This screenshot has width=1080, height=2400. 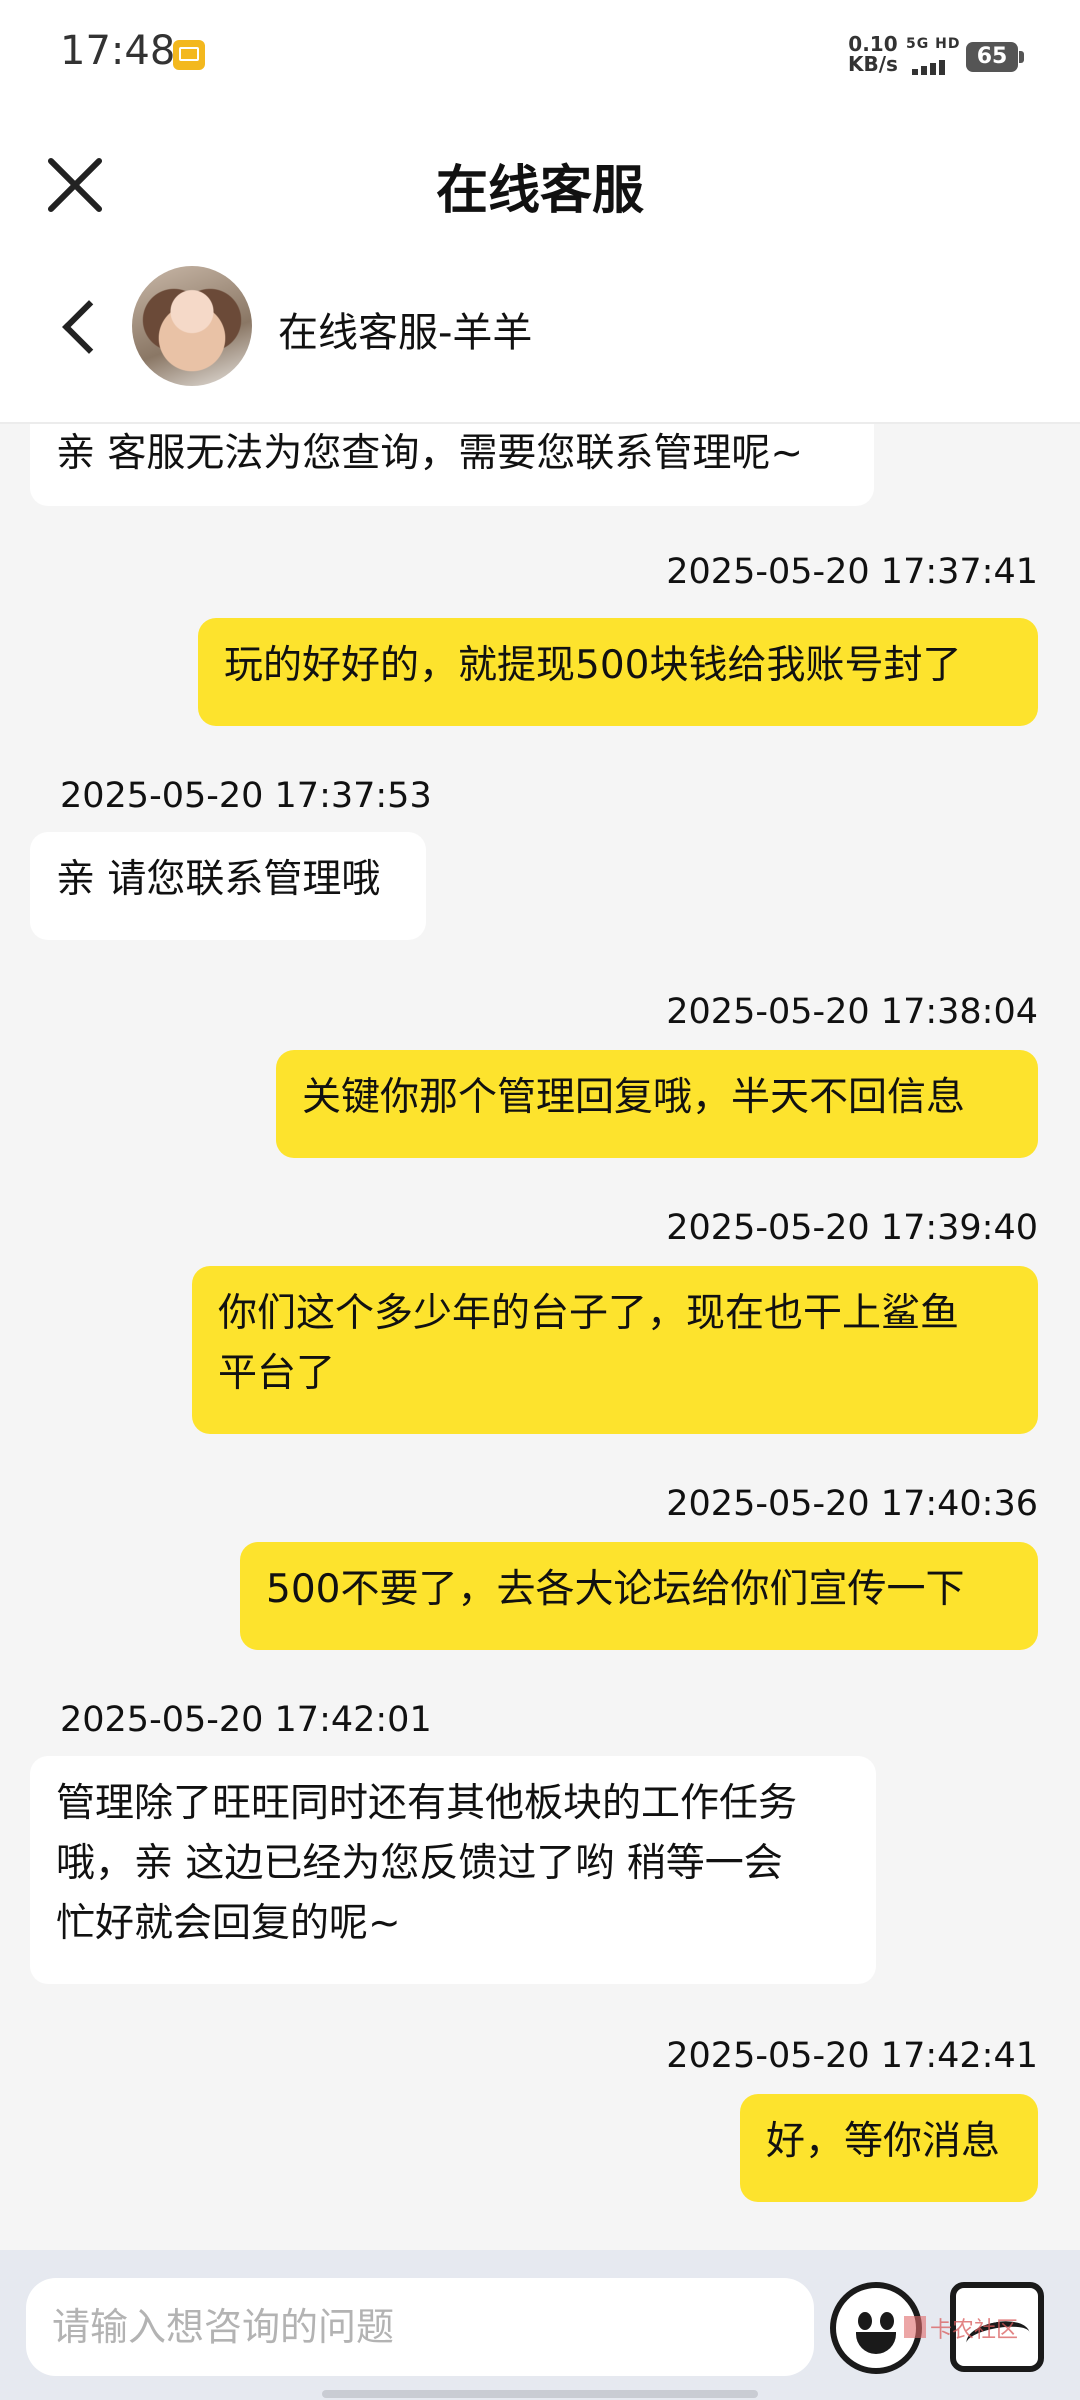 I want to click on home-indicator, so click(x=540, y=2394).